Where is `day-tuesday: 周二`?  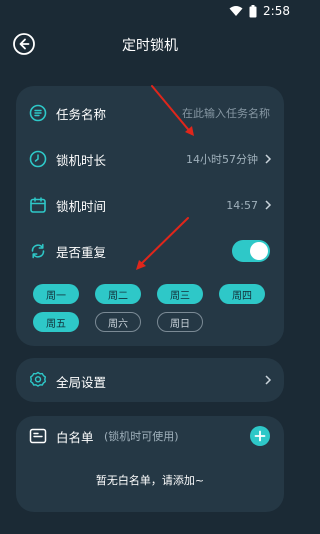
day-tuesday: 周二 is located at coordinates (118, 294).